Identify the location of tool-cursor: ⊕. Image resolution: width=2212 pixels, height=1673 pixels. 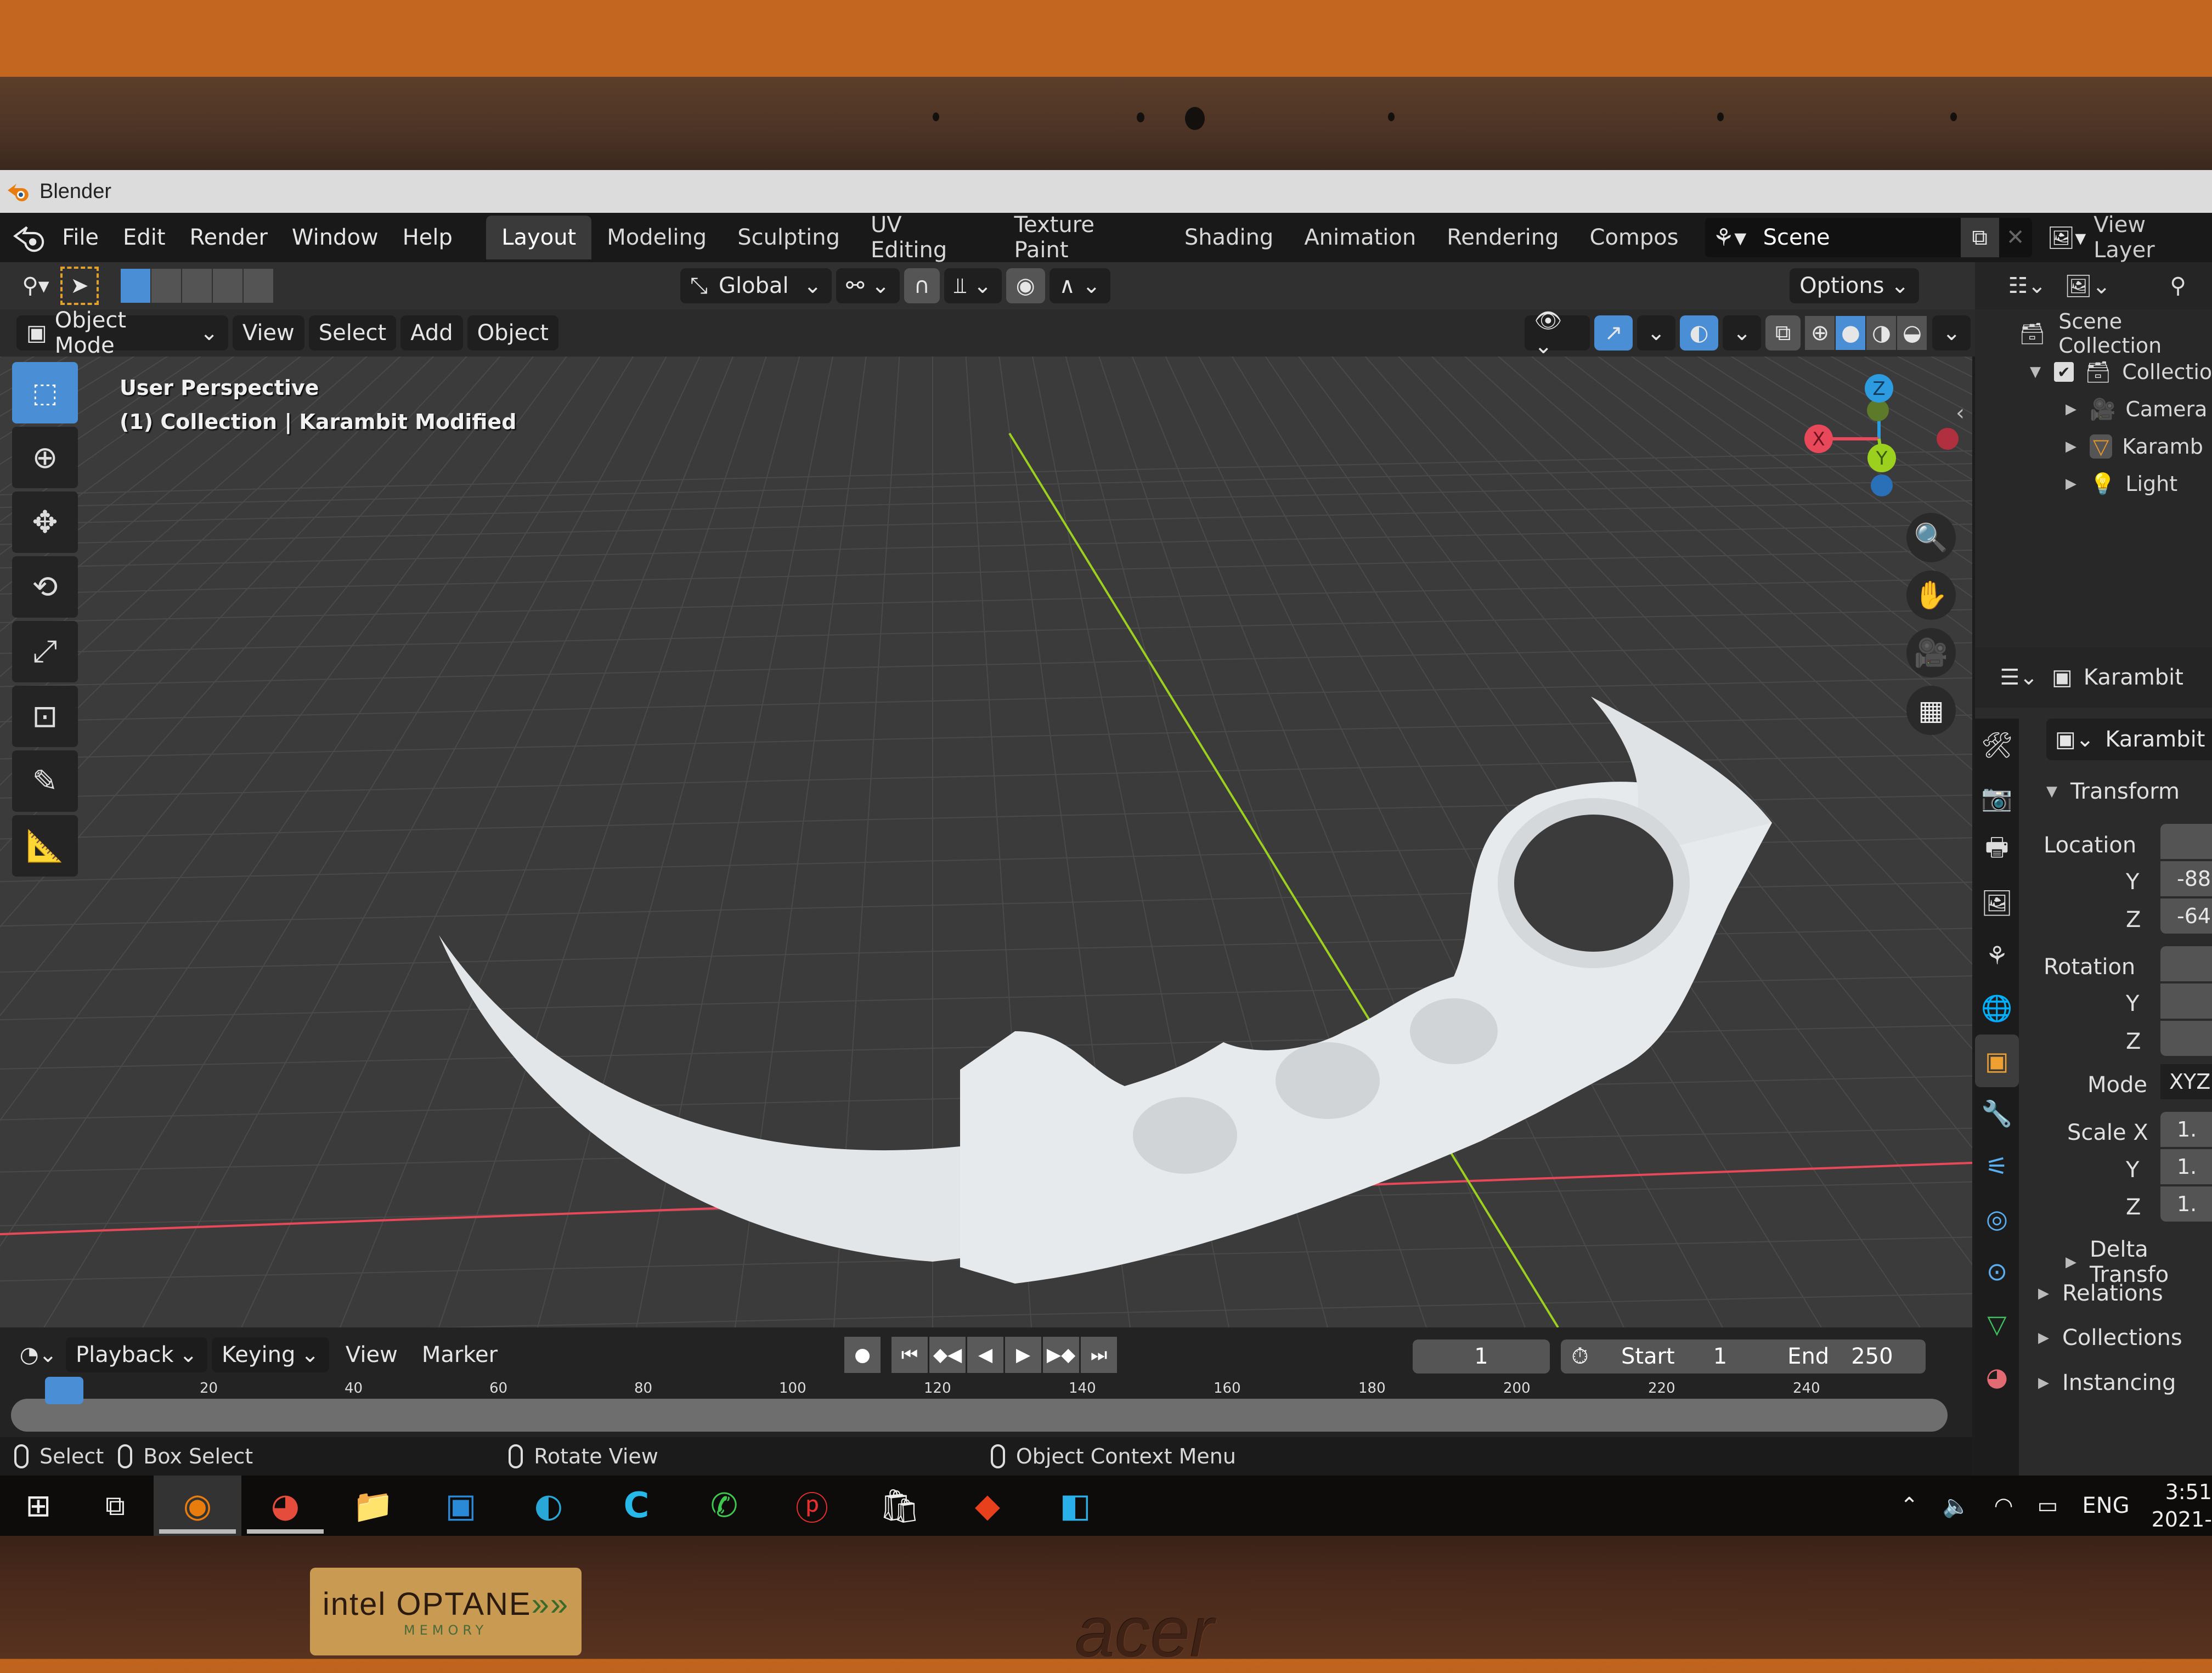
(45, 457).